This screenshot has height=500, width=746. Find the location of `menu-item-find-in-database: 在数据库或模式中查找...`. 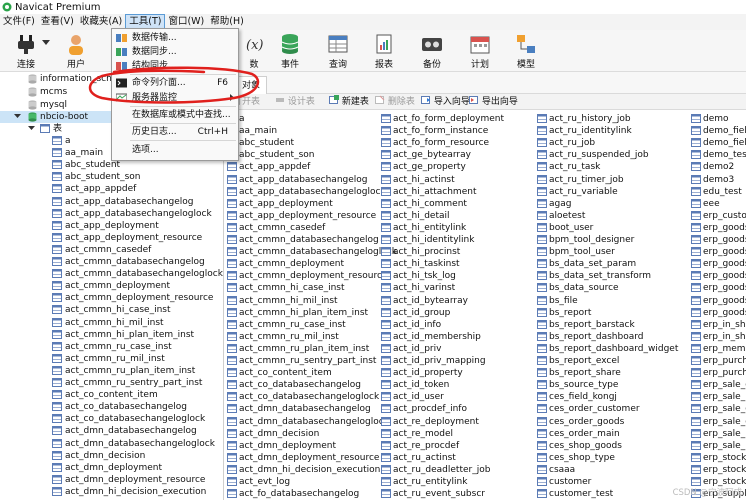

menu-item-find-in-database: 在数据库或模式中查找... is located at coordinates (175, 115).